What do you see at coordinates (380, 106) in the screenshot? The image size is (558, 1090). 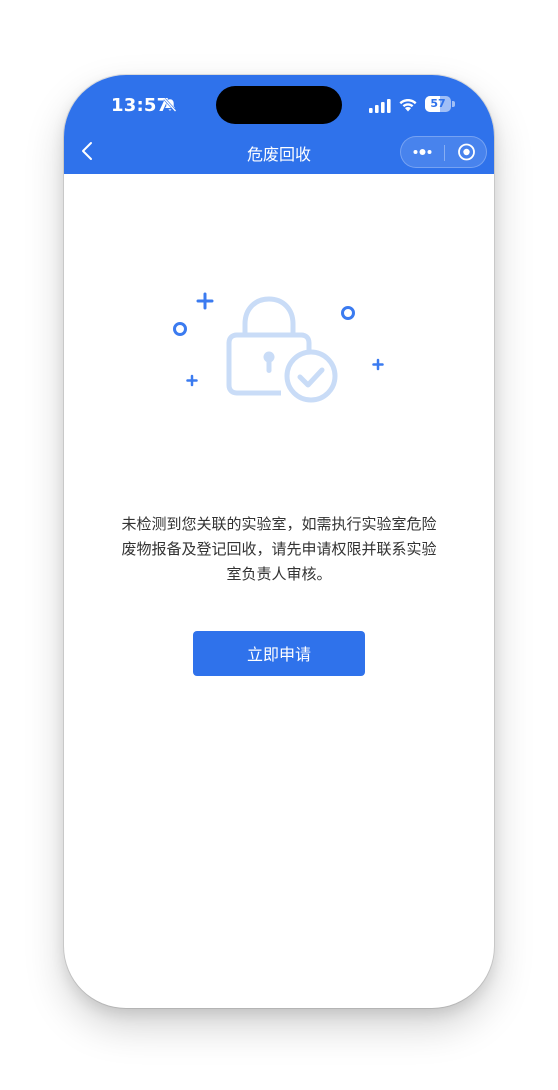 I see `signal-icon` at bounding box center [380, 106].